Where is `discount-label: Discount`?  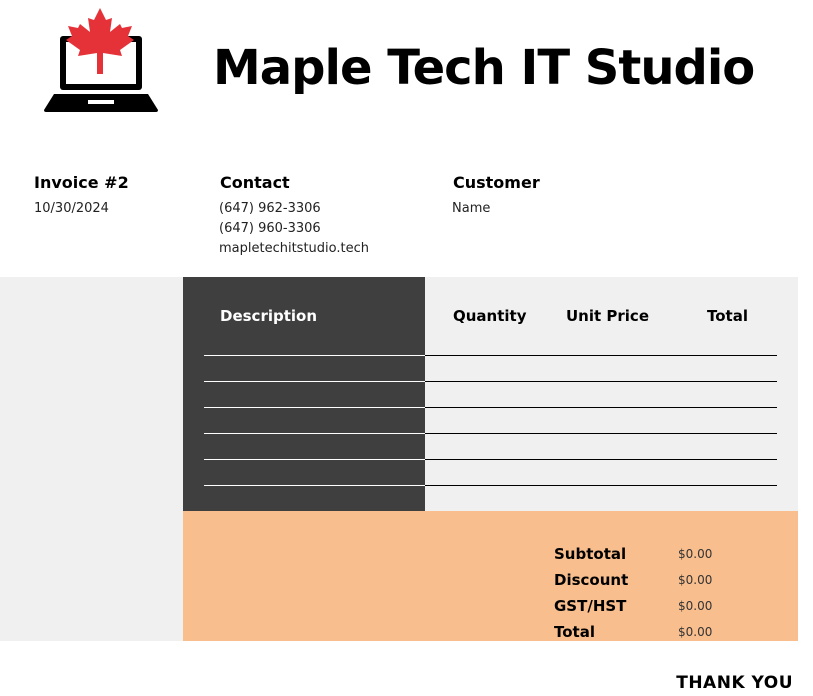 discount-label: Discount is located at coordinates (591, 580).